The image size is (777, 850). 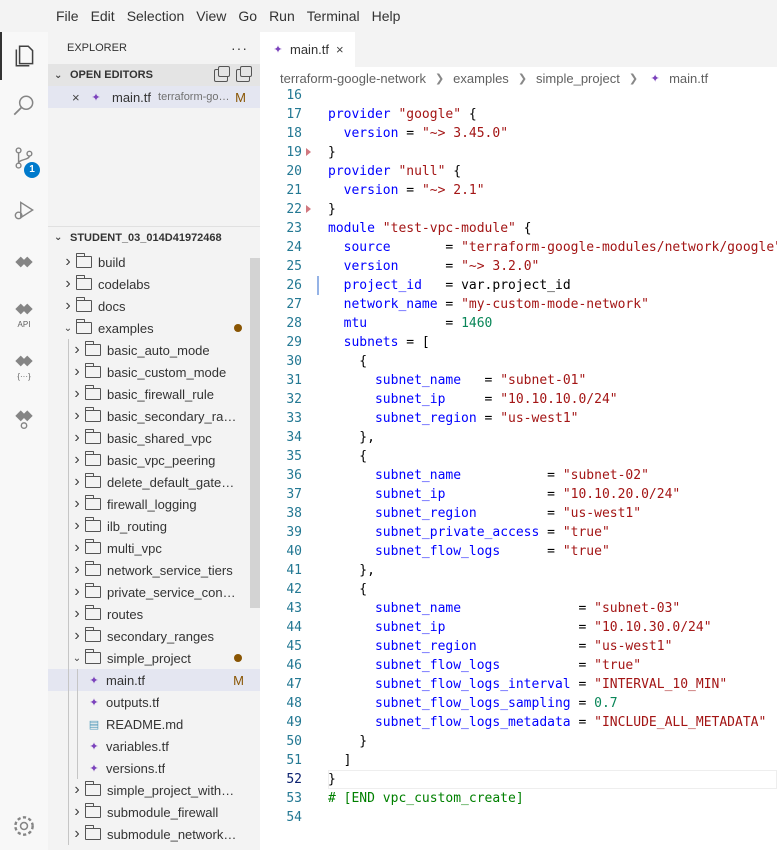 What do you see at coordinates (518, 646) in the screenshot?
I see `code-line: 45 subnet_region = "us-west1"` at bounding box center [518, 646].